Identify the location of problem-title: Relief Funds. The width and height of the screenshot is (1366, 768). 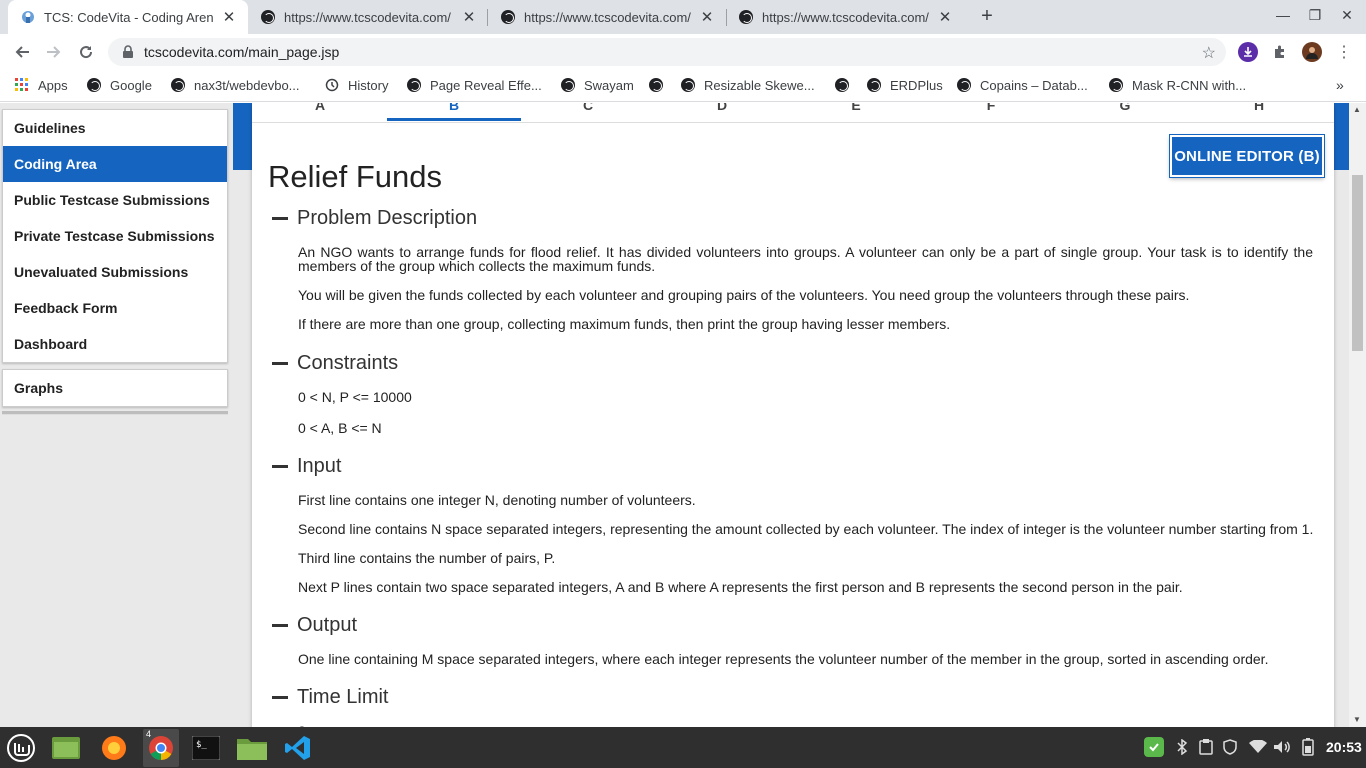
(355, 176).